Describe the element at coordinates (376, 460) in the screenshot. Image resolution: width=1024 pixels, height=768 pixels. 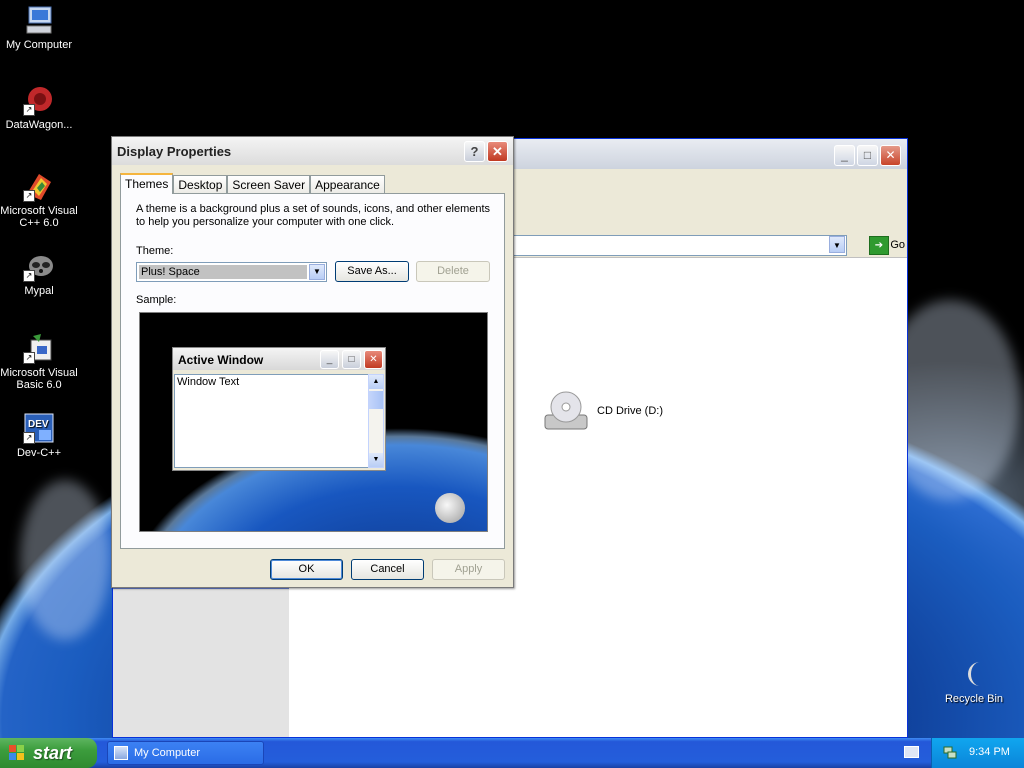
I see `scroll-down-icon: ▼` at that location.